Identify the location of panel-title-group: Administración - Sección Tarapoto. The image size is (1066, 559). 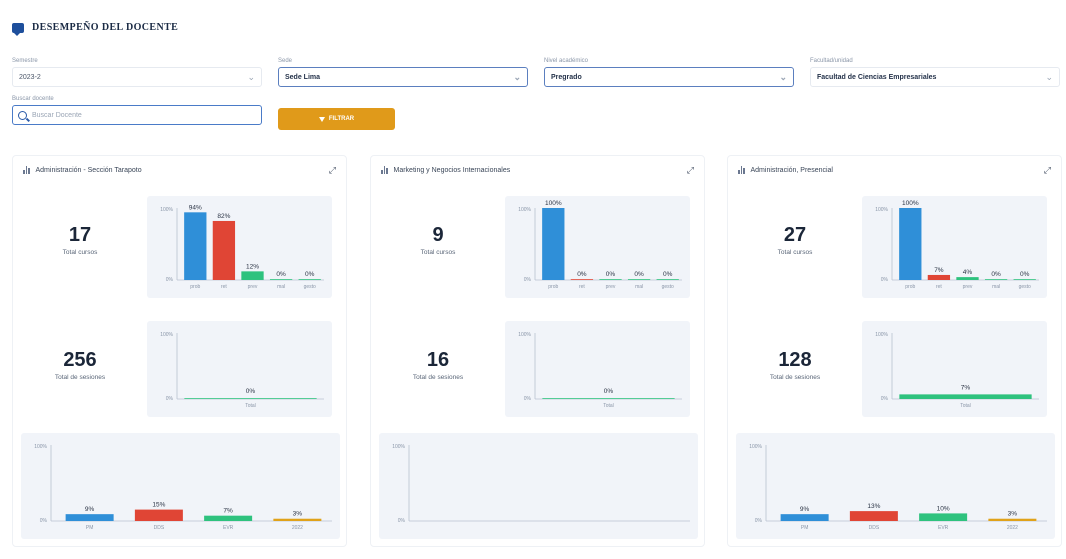
(82, 170).